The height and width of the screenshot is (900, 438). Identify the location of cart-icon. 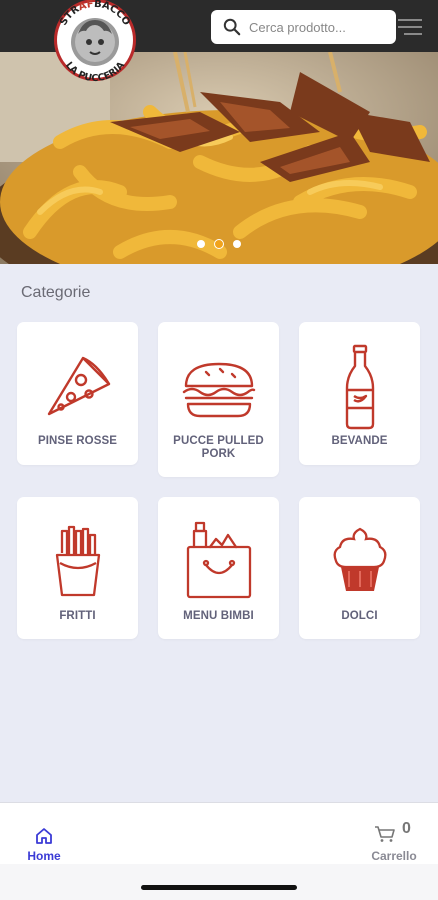
(385, 834).